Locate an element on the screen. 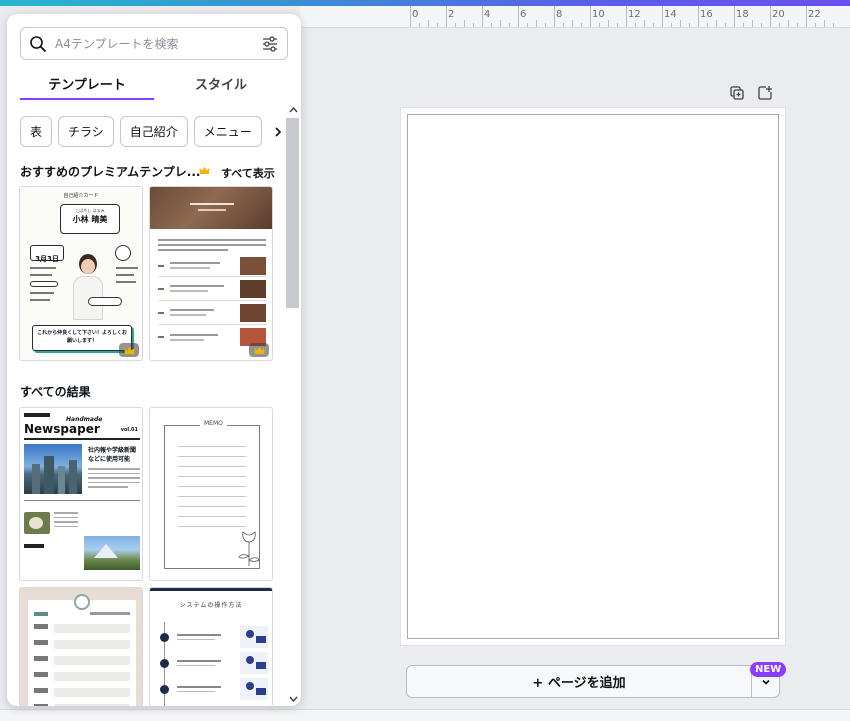 Image resolution: width=850 pixels, height=721 pixels. ruler-tick-label: 2 is located at coordinates (451, 14).